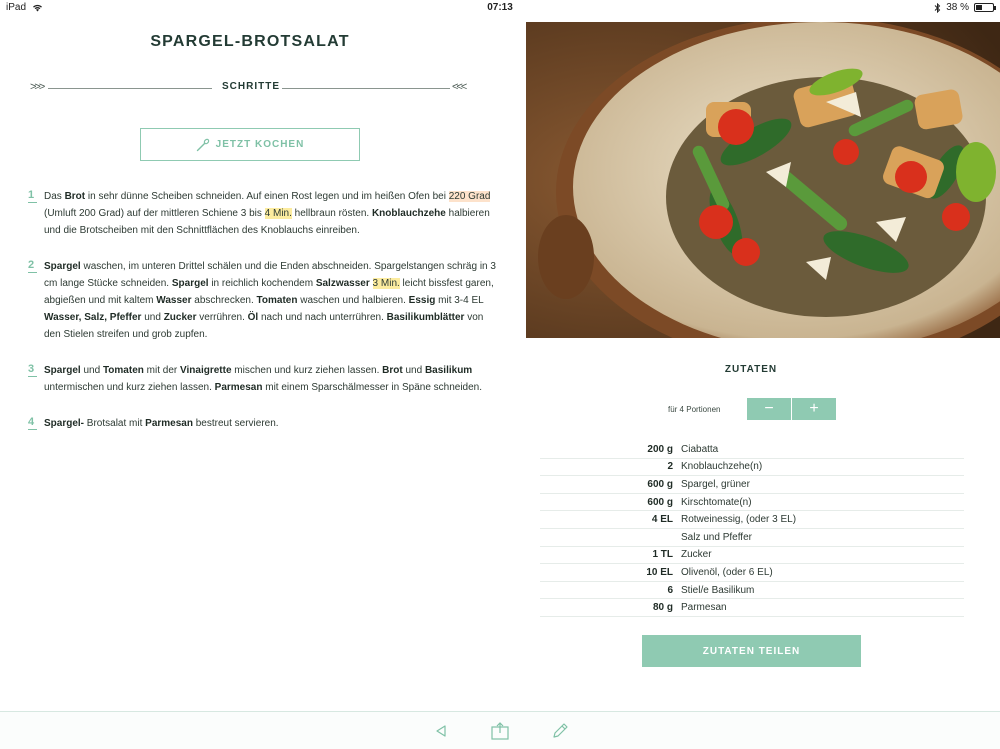 Image resolution: width=1000 pixels, height=749 pixels. What do you see at coordinates (704, 608) in the screenshot?
I see `ingredient-name: Parmesan` at bounding box center [704, 608].